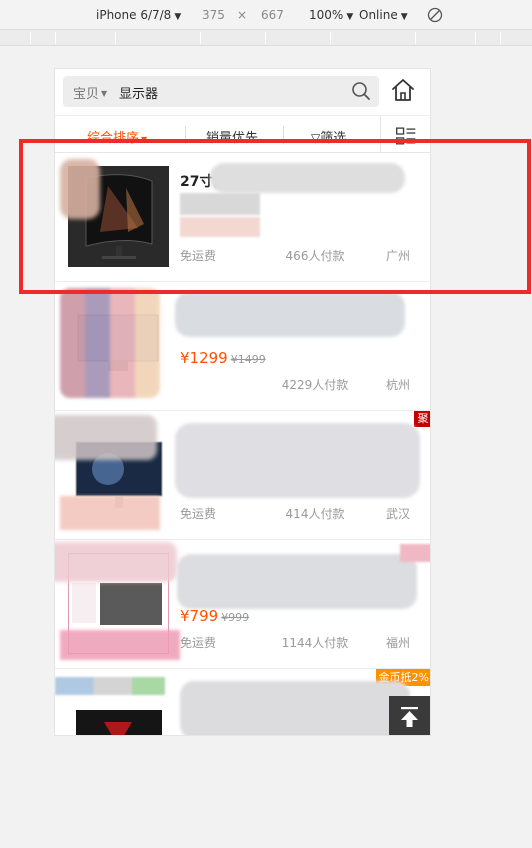 The height and width of the screenshot is (848, 532). What do you see at coordinates (235, 617) in the screenshot?
I see `original-price: ¥999` at bounding box center [235, 617].